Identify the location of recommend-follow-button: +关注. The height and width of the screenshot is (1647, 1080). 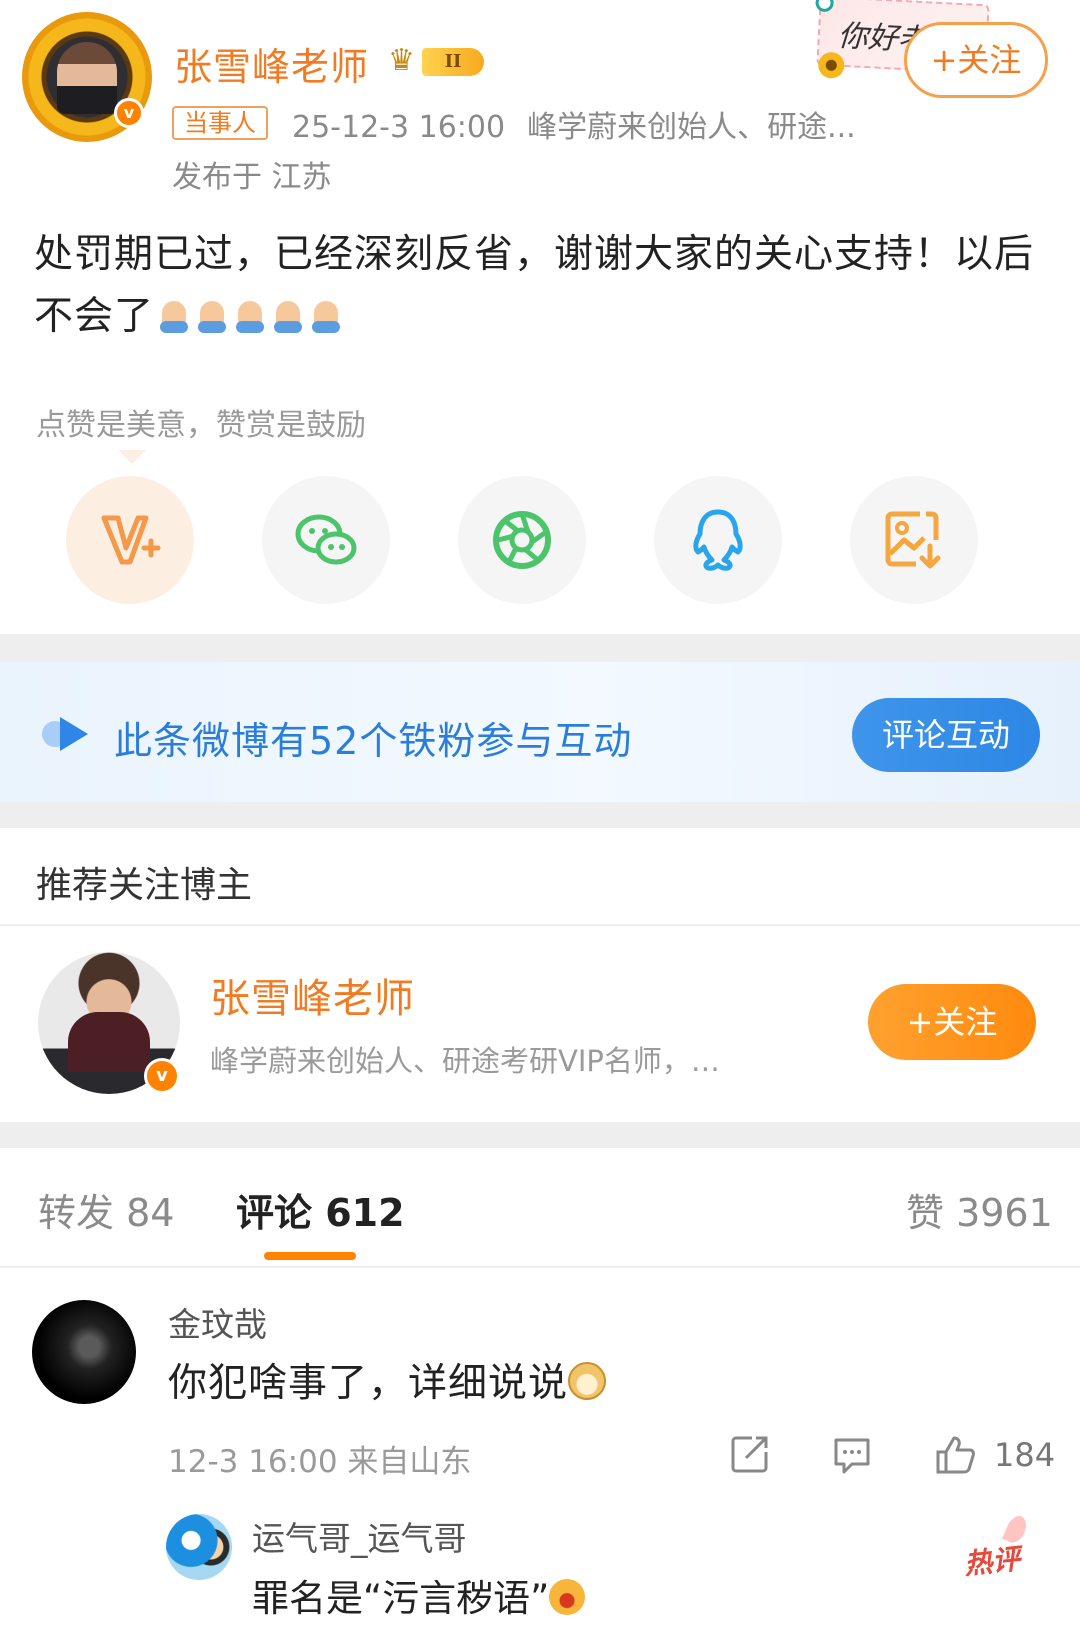
(952, 1022).